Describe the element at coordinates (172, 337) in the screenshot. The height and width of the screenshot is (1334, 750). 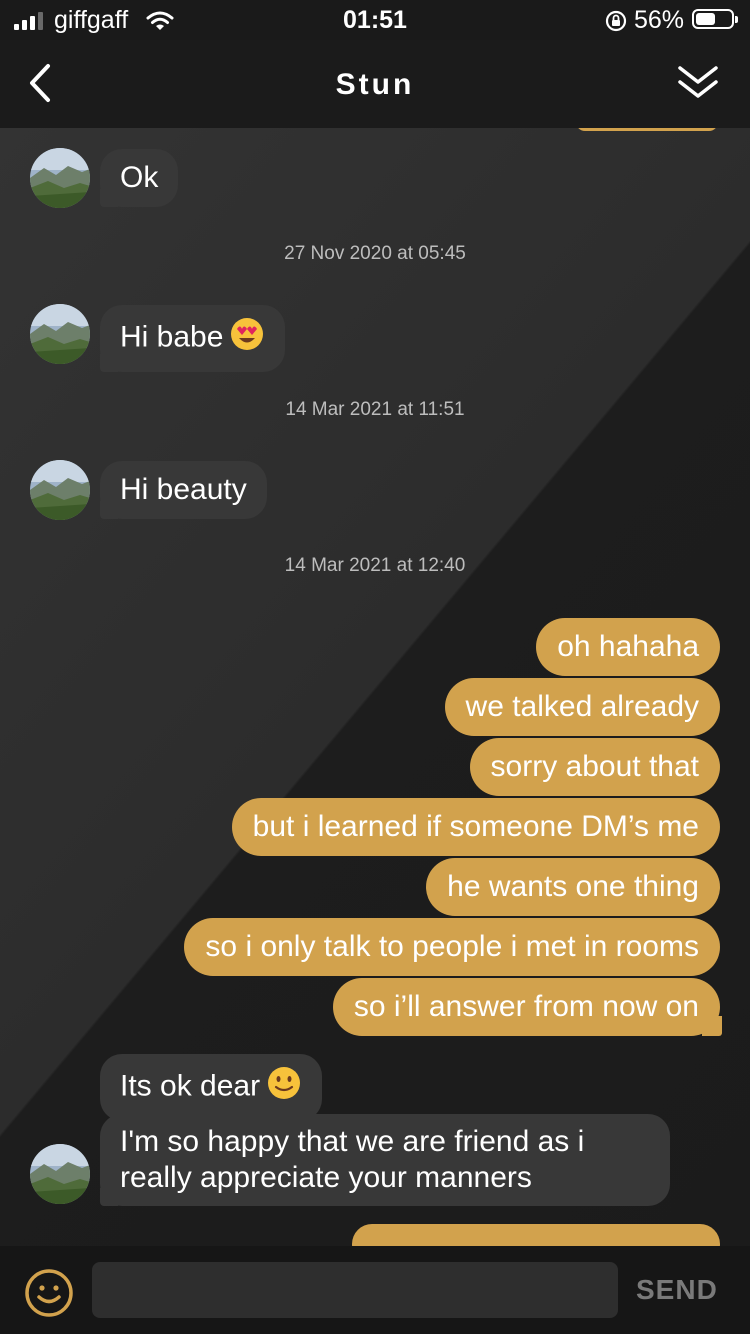
I see `message-text: Hi babe` at that location.